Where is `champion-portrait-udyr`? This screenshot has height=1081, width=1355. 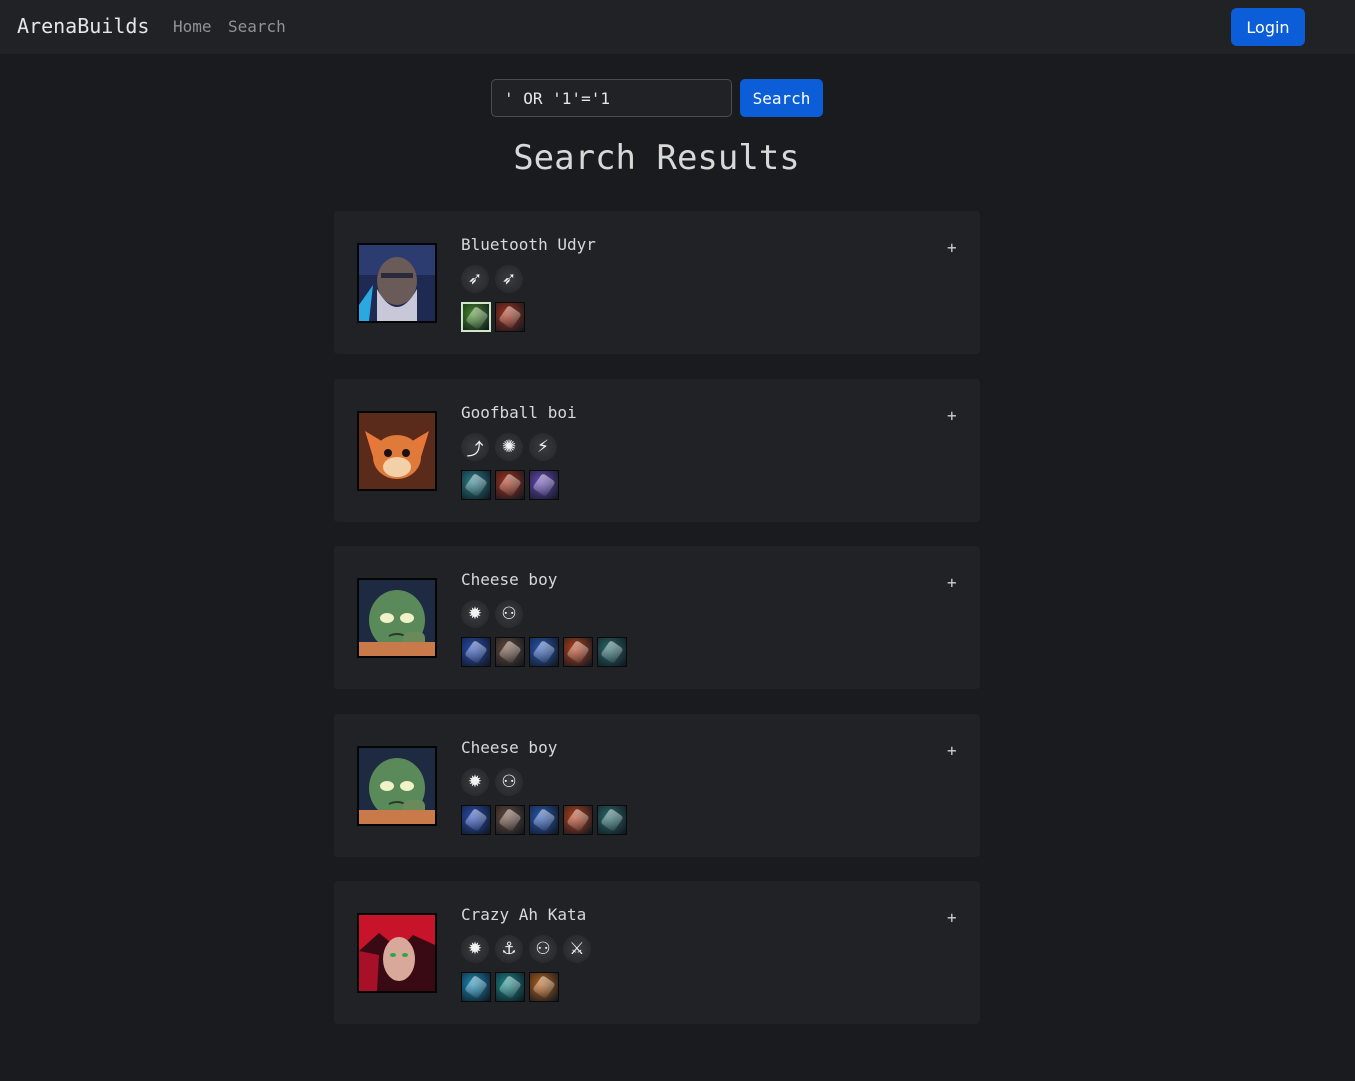
champion-portrait-udyr is located at coordinates (397, 283).